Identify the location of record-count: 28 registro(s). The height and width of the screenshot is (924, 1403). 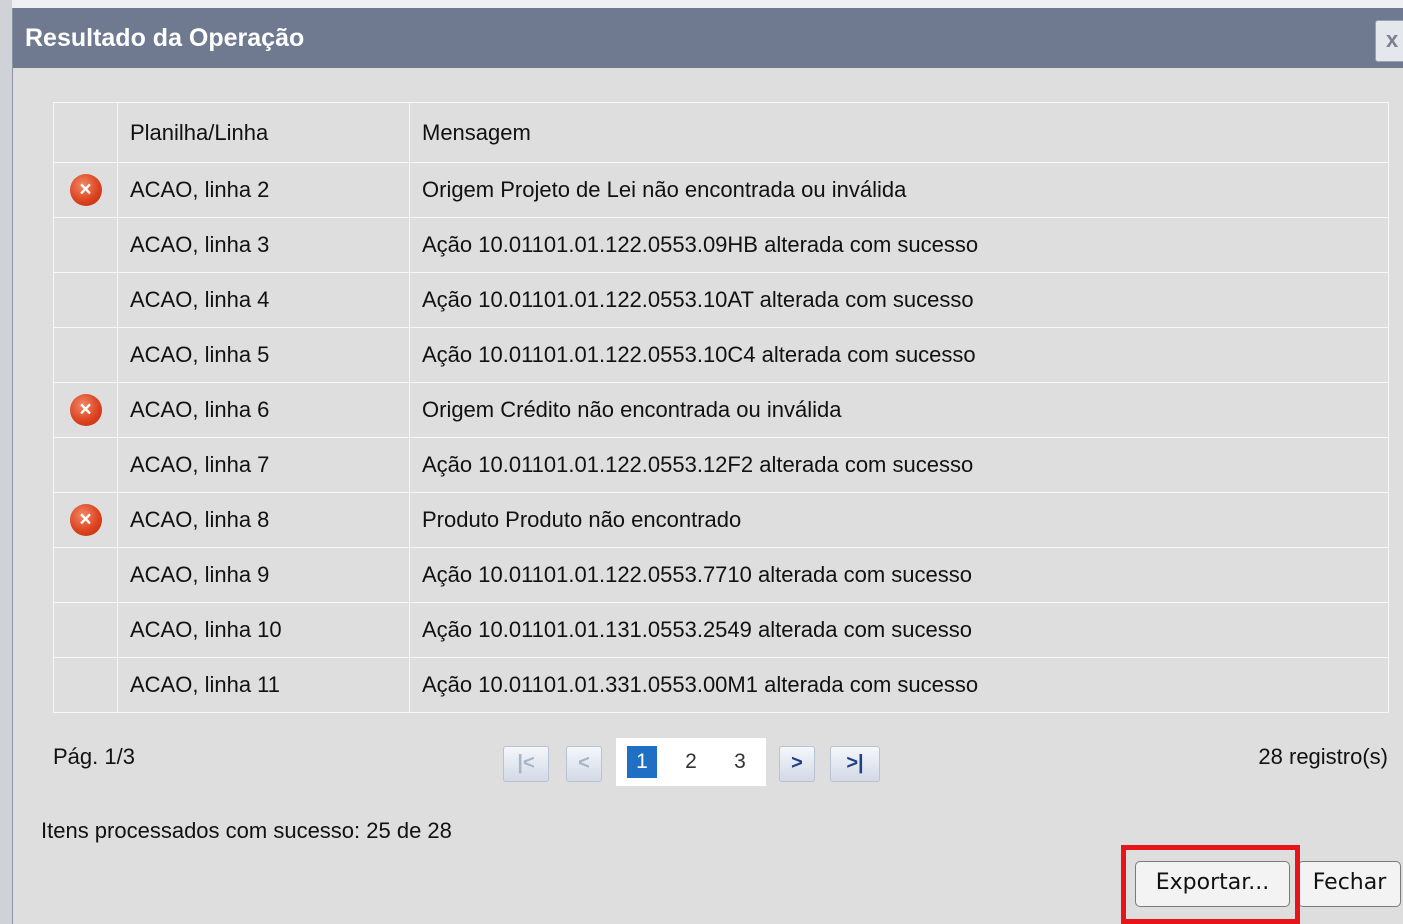
(1323, 756).